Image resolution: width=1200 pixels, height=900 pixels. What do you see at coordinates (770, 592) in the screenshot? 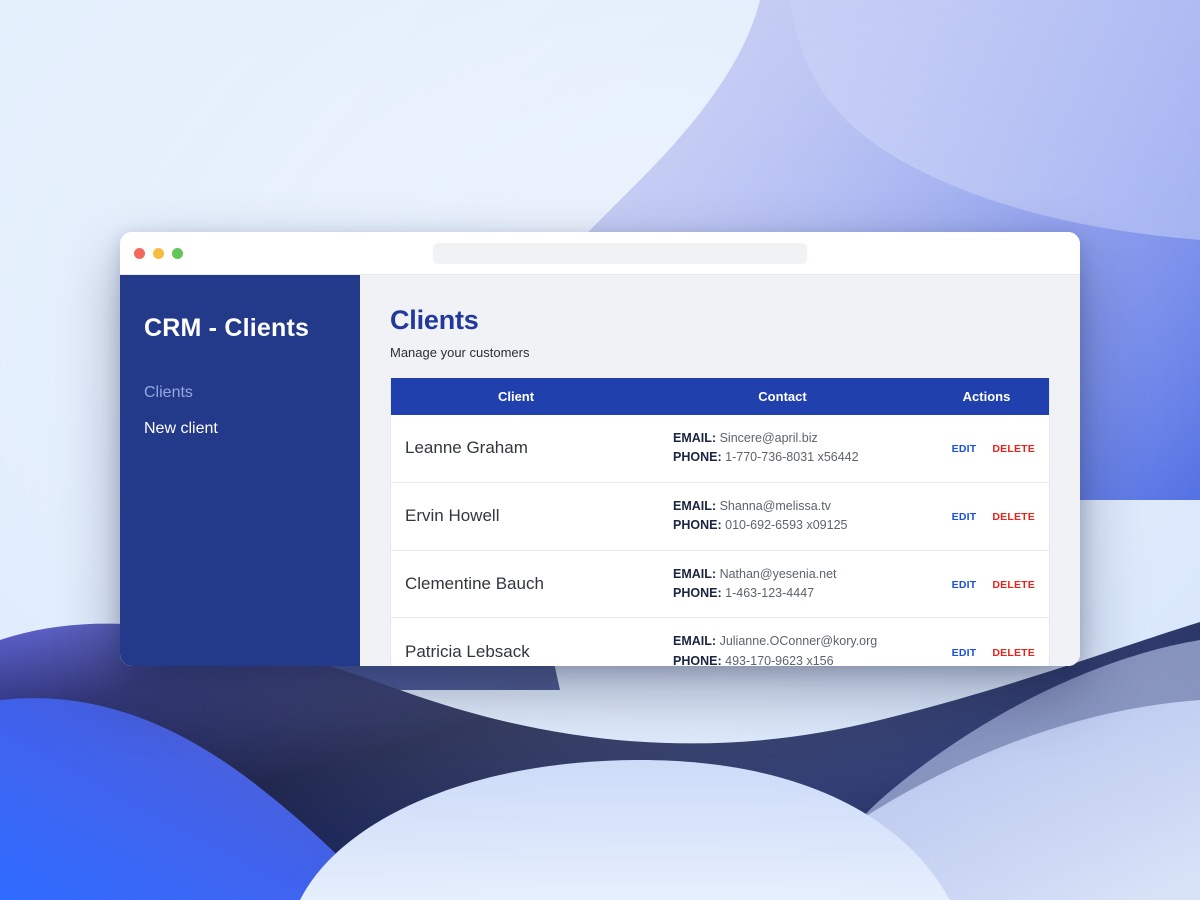
I see `phone-value: 1-463-123-4447` at bounding box center [770, 592].